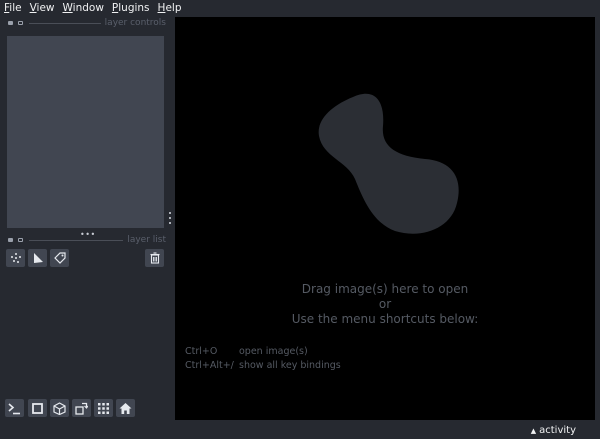 Image resolution: width=600 pixels, height=439 pixels. Describe the element at coordinates (85, 132) in the screenshot. I see `layer-controls-panel` at that location.